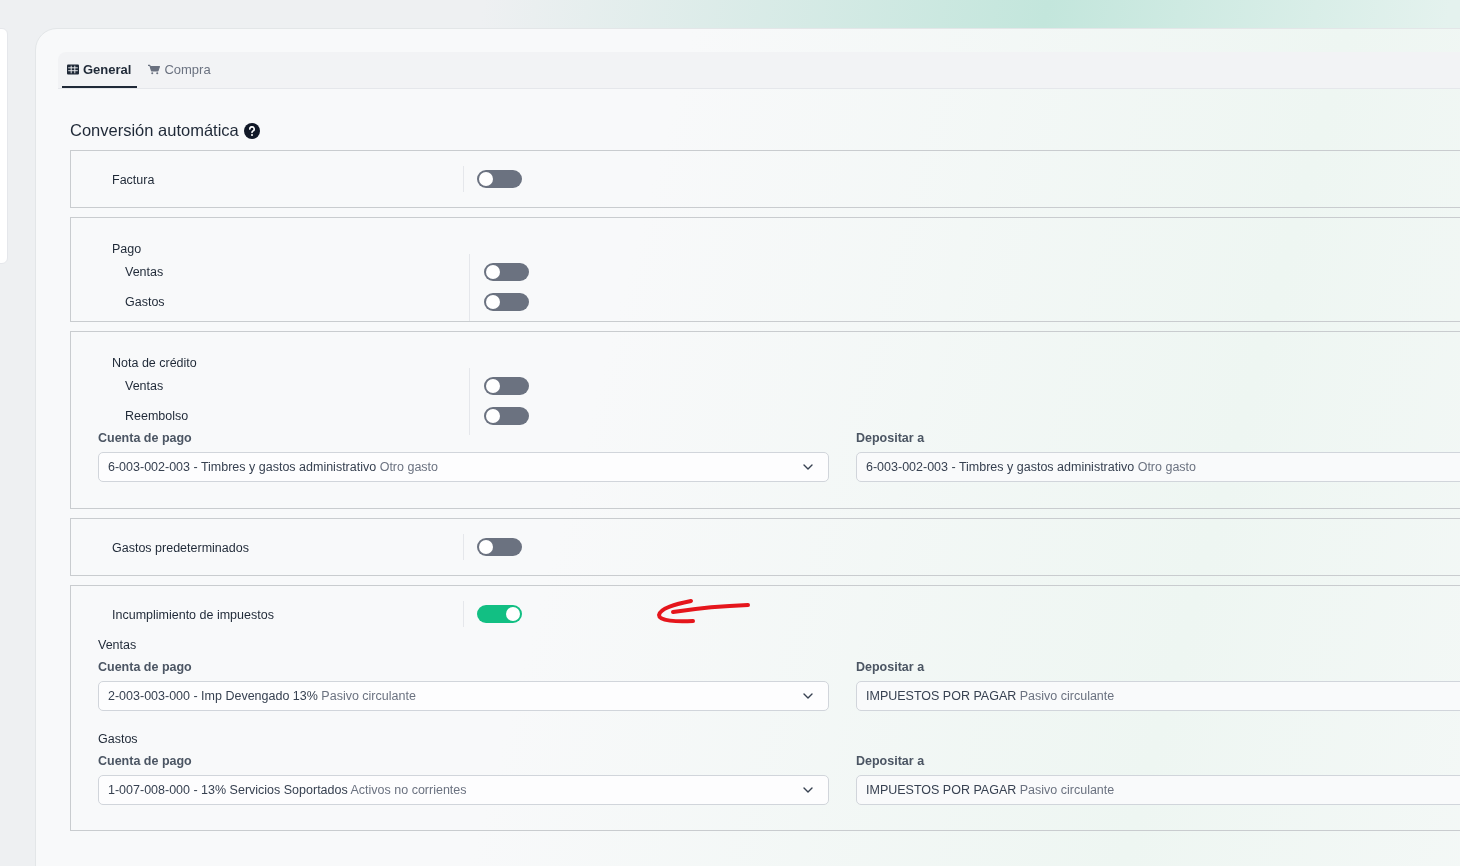 The height and width of the screenshot is (866, 1460). I want to click on toggle-label: Reembolso, so click(157, 416).